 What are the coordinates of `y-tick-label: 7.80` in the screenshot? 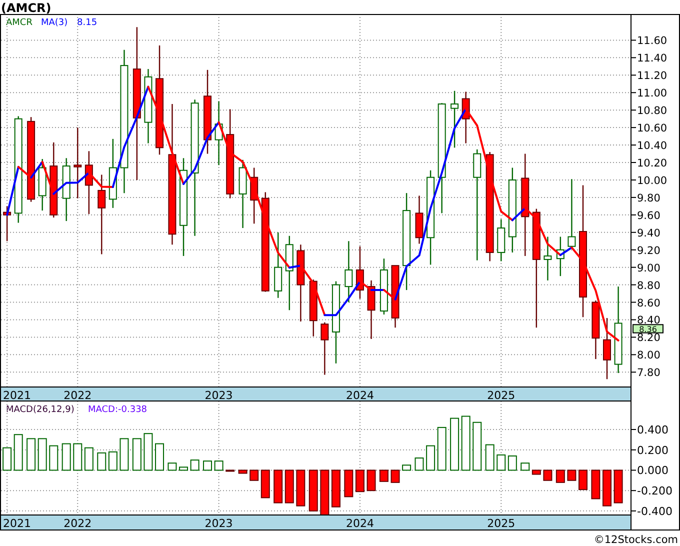 It's located at (648, 373).